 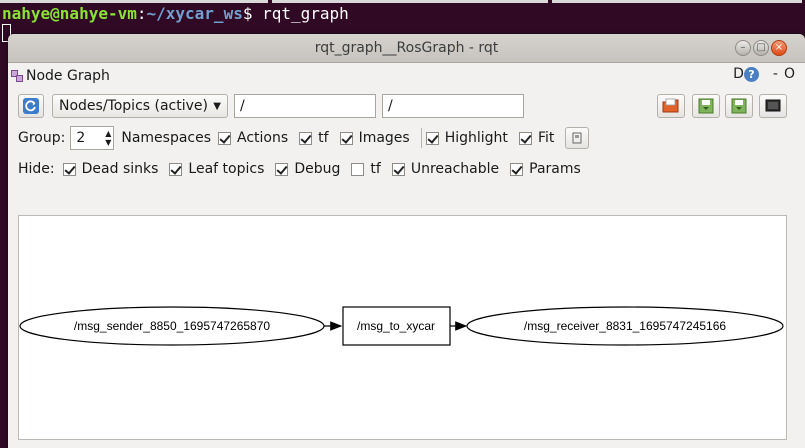 What do you see at coordinates (17, 76) in the screenshot?
I see `node-graph-icon` at bounding box center [17, 76].